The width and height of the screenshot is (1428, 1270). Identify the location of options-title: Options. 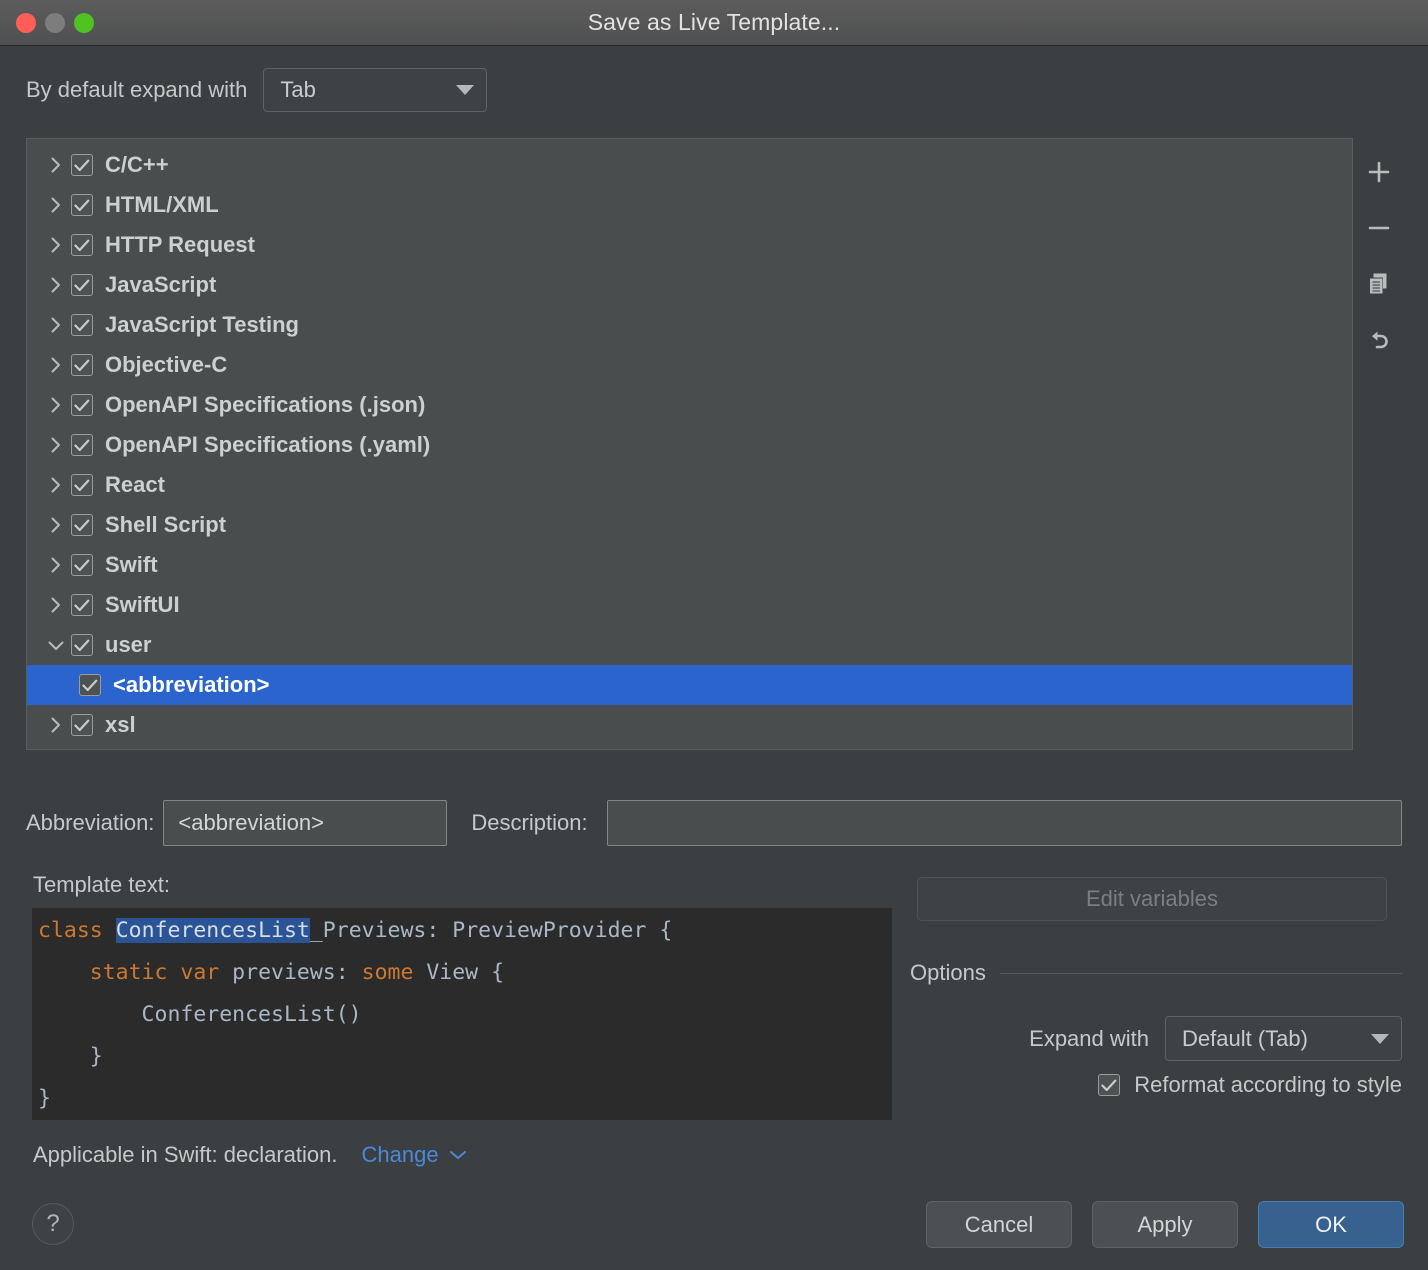
(948, 972).